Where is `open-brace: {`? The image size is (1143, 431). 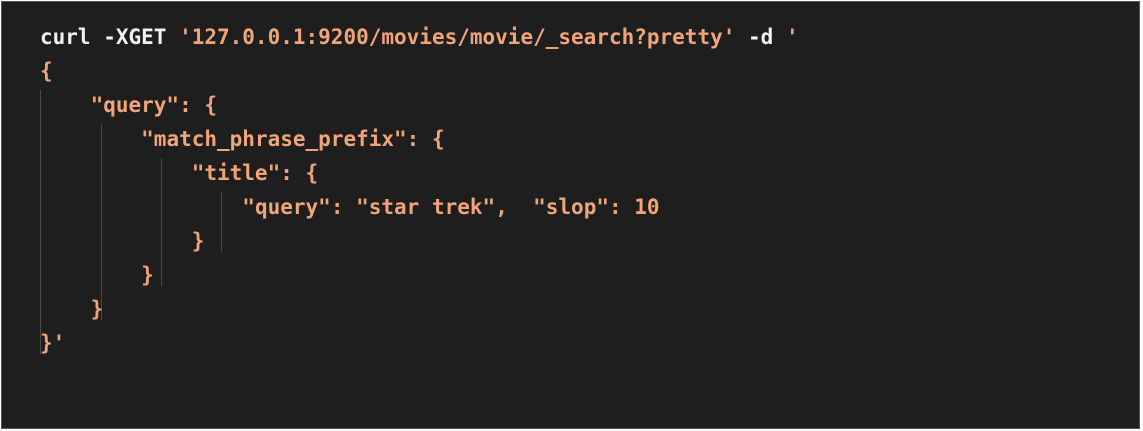 open-brace: { is located at coordinates (46, 71).